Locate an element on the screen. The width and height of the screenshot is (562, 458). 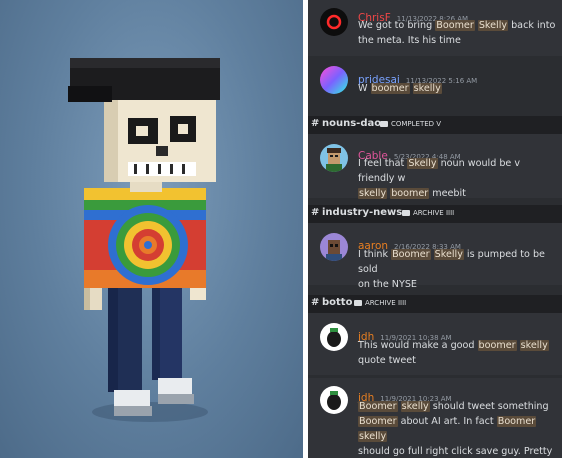
channel-name: nouns-dao is located at coordinates (351, 123).